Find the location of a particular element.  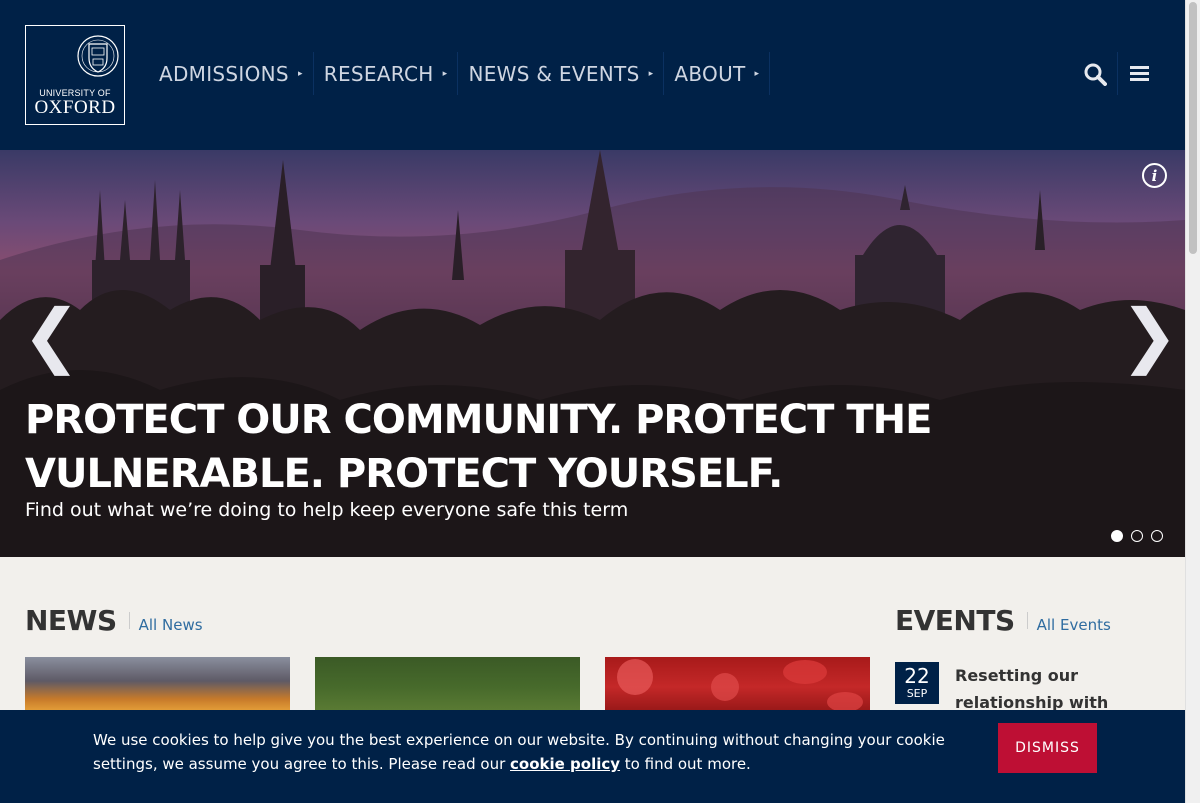

info-icon: i is located at coordinates (1154, 175).